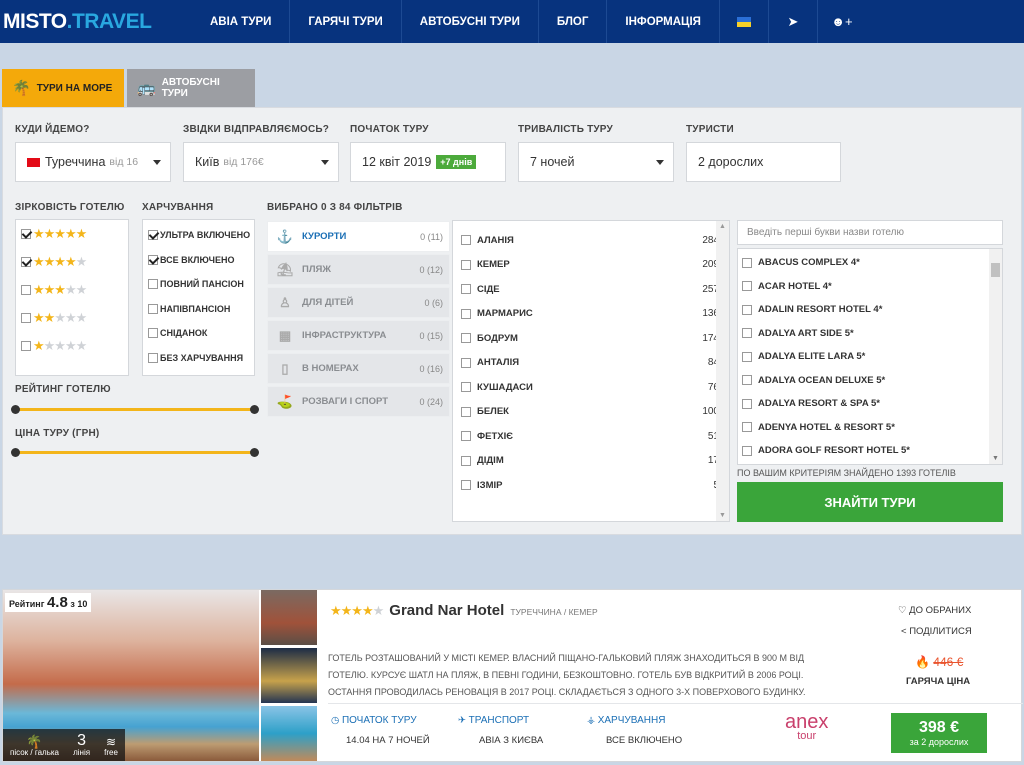 The width and height of the screenshot is (1024, 765). Describe the element at coordinates (722, 371) in the screenshot. I see `scrollbar: ▲ ▼` at that location.